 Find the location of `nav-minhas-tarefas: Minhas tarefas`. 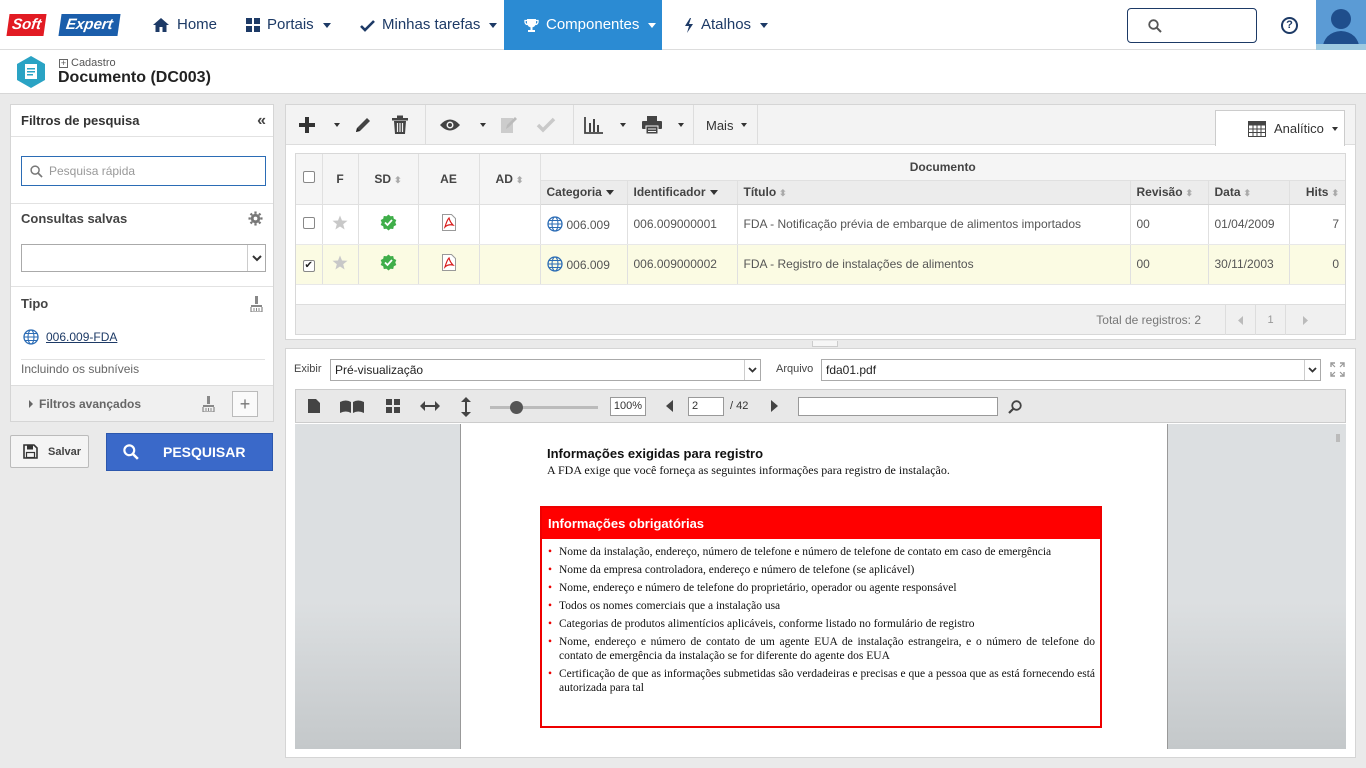

nav-minhas-tarefas: Minhas tarefas is located at coordinates (429, 25).